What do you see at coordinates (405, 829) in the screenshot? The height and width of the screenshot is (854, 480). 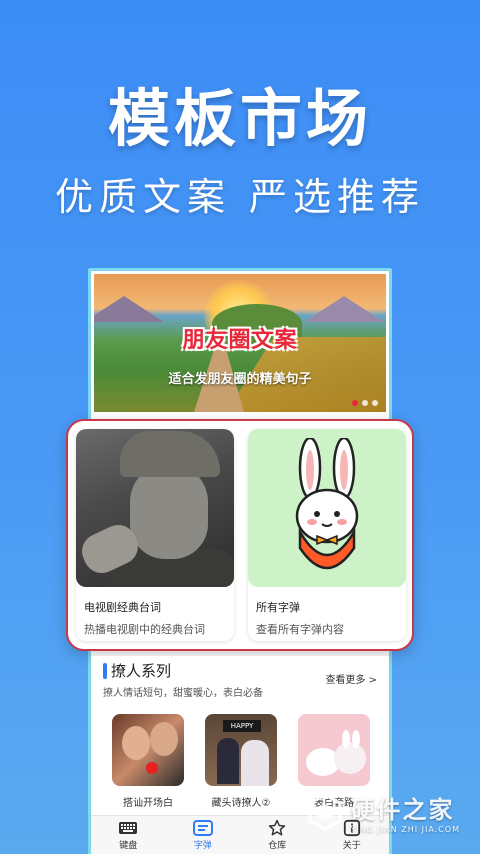 I see `watermark-url: YING JIAN ZHI JIA.COM` at bounding box center [405, 829].